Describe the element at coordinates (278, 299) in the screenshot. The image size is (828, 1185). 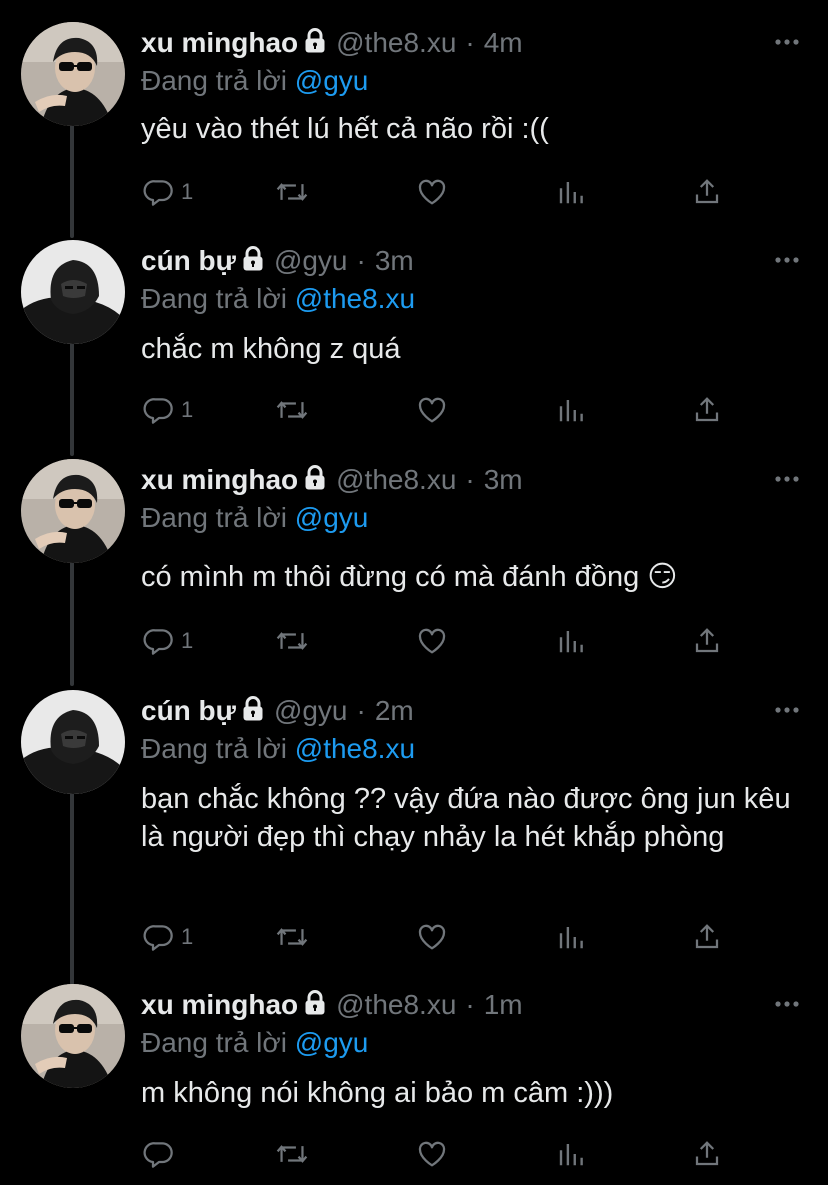
I see `replying-to: Đang trả lời @the8.xu` at that location.